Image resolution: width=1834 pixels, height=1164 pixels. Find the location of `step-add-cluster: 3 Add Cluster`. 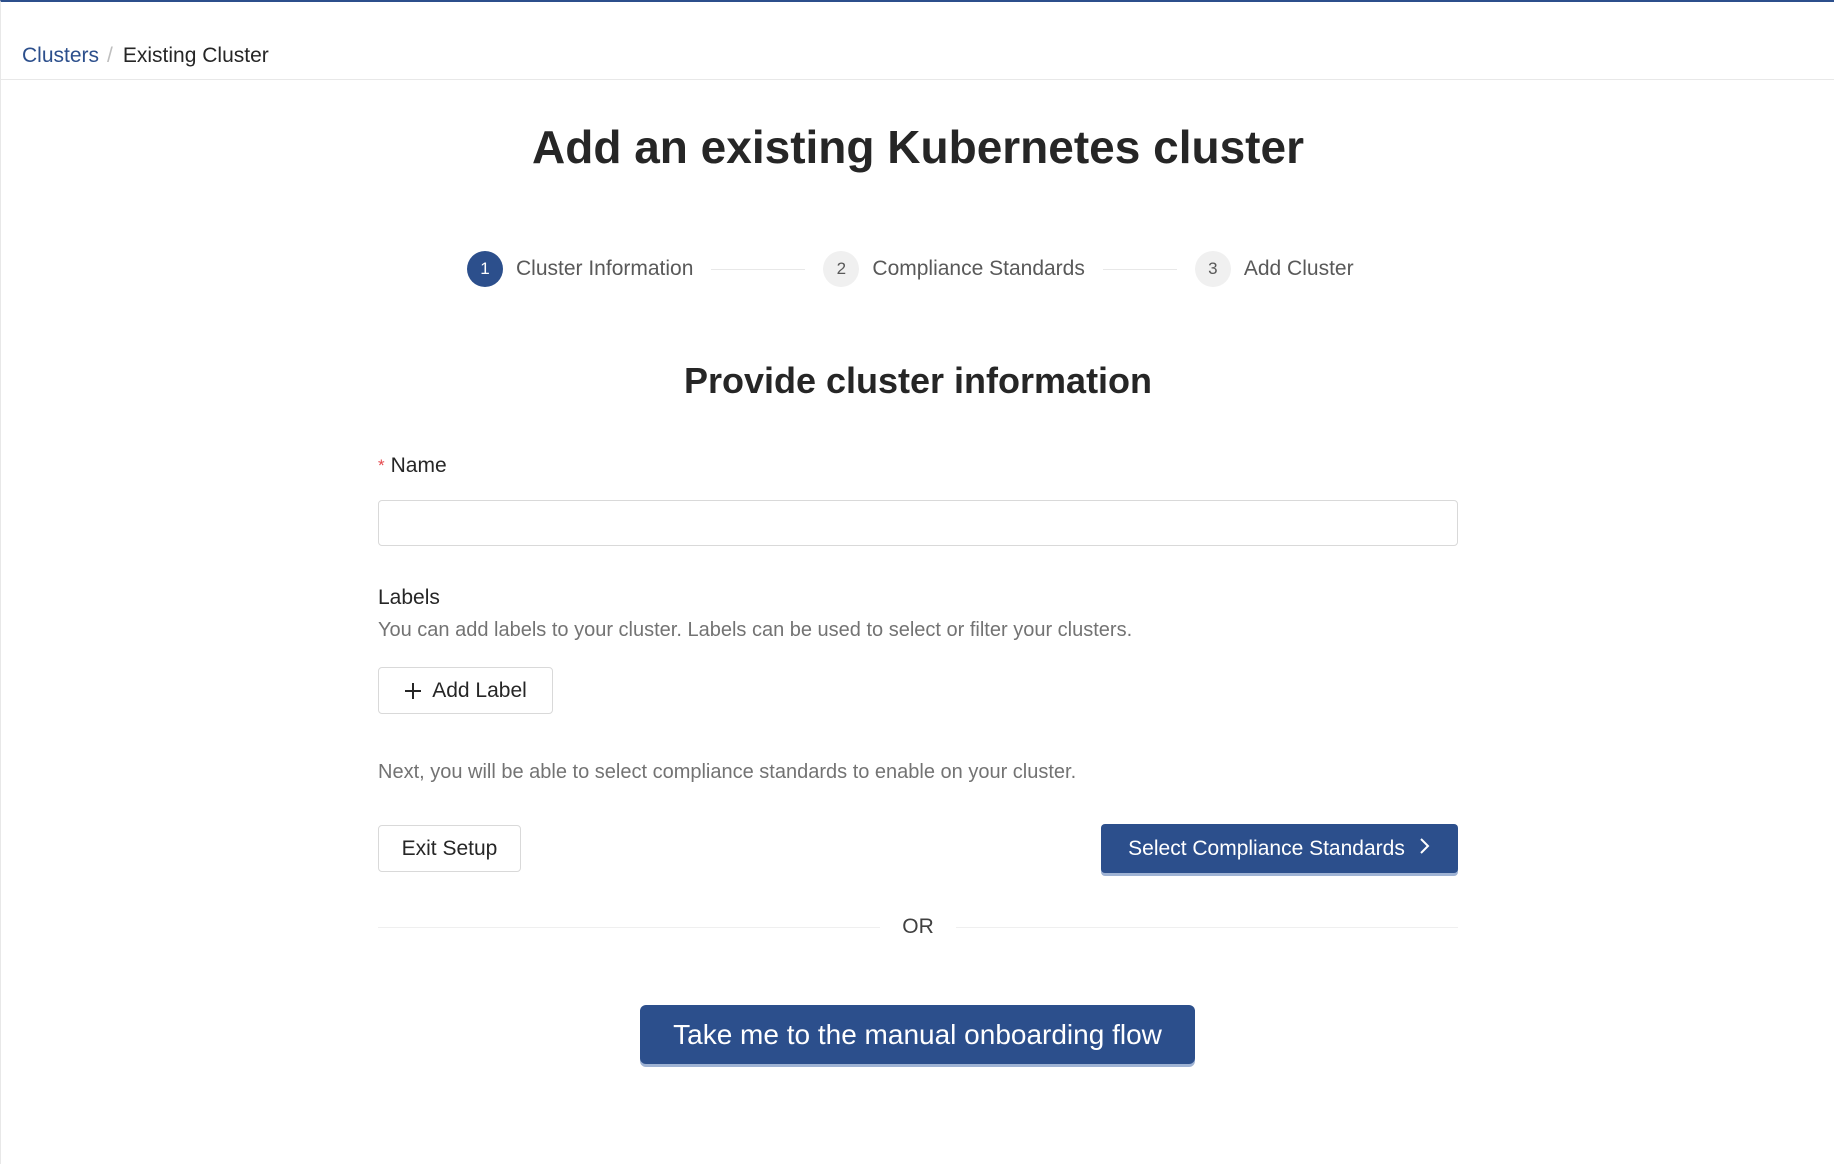

step-add-cluster: 3 Add Cluster is located at coordinates (1274, 269).